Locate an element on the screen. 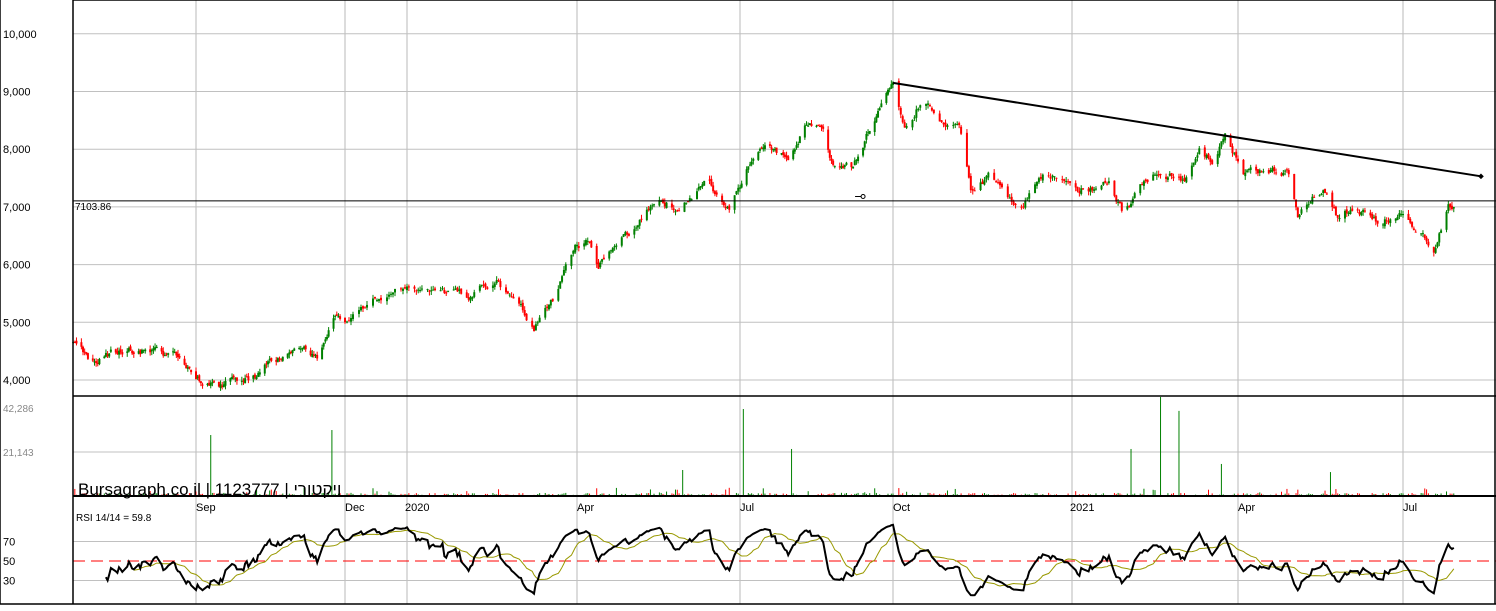 This screenshot has height=611, width=1496. trendline-handle is located at coordinates (1481, 176).